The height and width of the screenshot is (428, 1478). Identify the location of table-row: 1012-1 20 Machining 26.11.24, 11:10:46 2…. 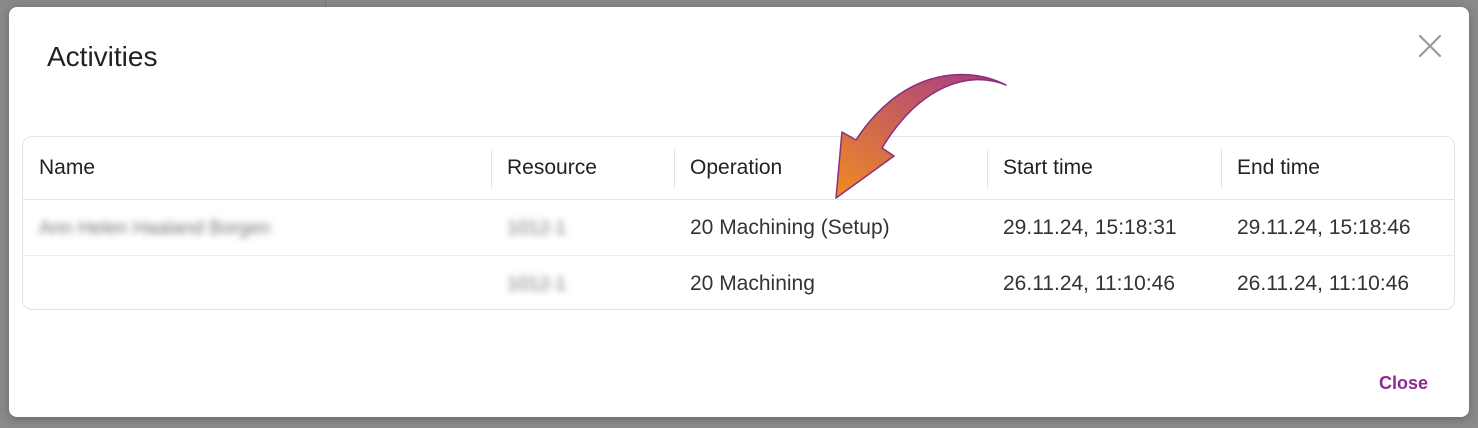
(738, 283).